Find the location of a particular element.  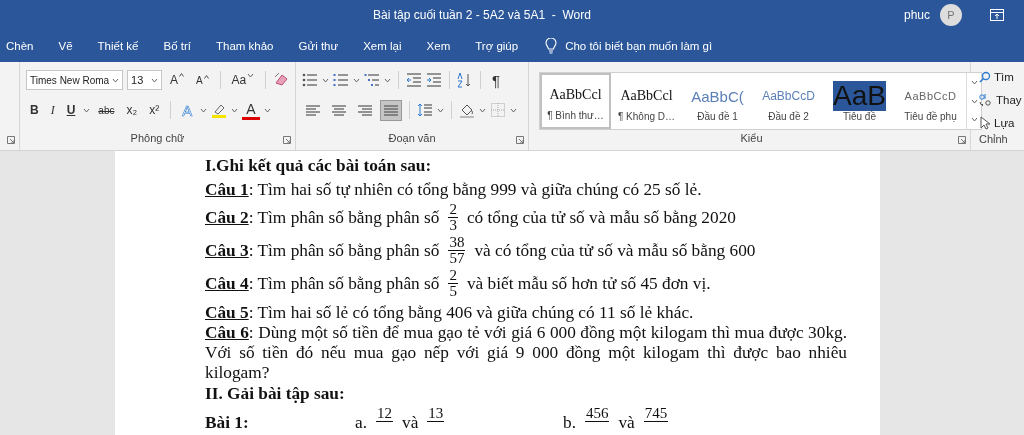

ribbon-tab: Chèn is located at coordinates (20, 46).